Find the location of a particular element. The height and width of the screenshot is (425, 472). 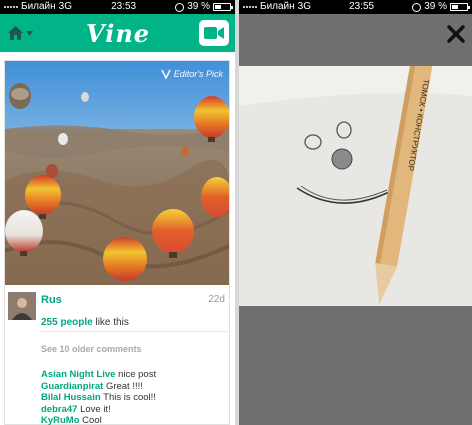

close-icon is located at coordinates (456, 34).